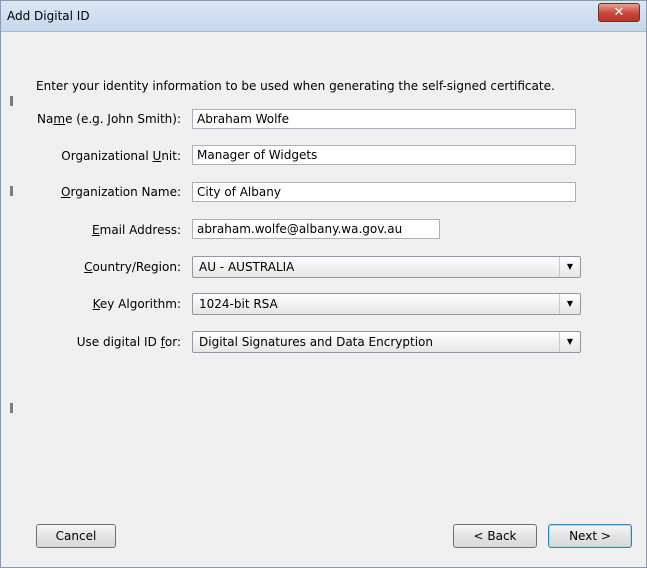 The width and height of the screenshot is (647, 568). Describe the element at coordinates (121, 156) in the screenshot. I see `org-unit-label: Organizational Unit:` at that location.